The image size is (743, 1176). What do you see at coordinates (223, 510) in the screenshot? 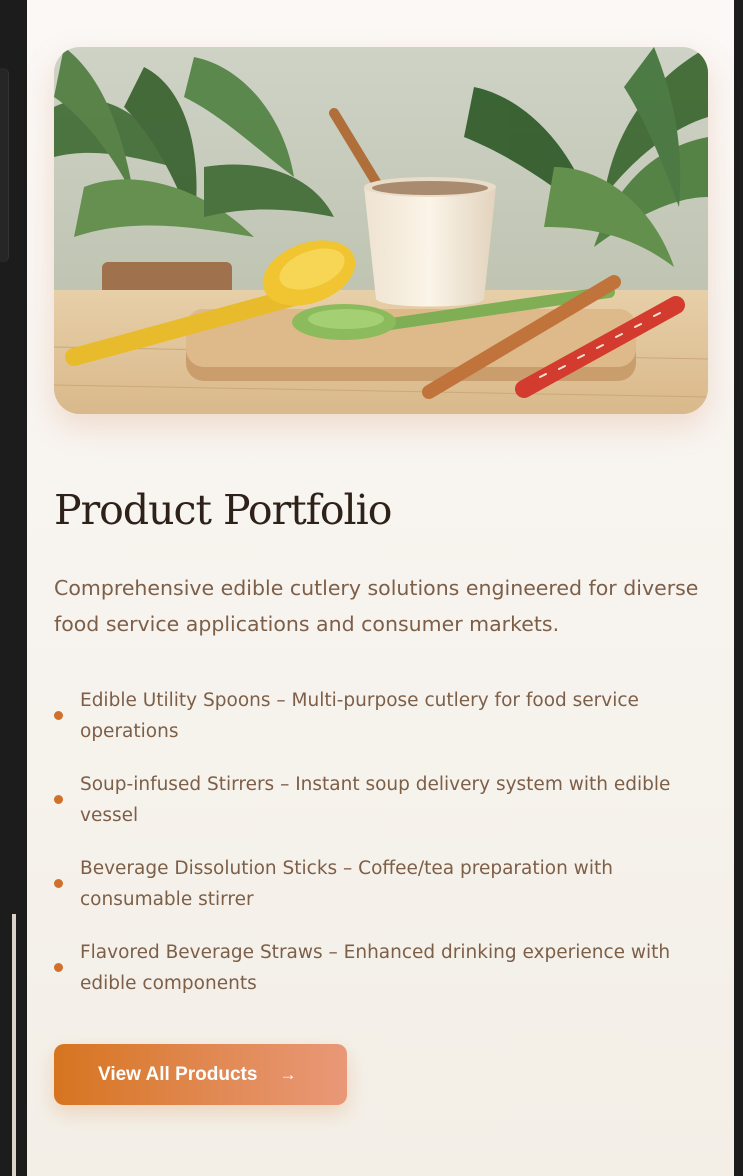
I see `section-title: Product Portfolio` at bounding box center [223, 510].